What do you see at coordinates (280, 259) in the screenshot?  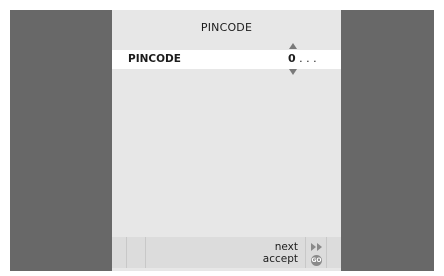 I see `hint-accept-label: accept` at bounding box center [280, 259].